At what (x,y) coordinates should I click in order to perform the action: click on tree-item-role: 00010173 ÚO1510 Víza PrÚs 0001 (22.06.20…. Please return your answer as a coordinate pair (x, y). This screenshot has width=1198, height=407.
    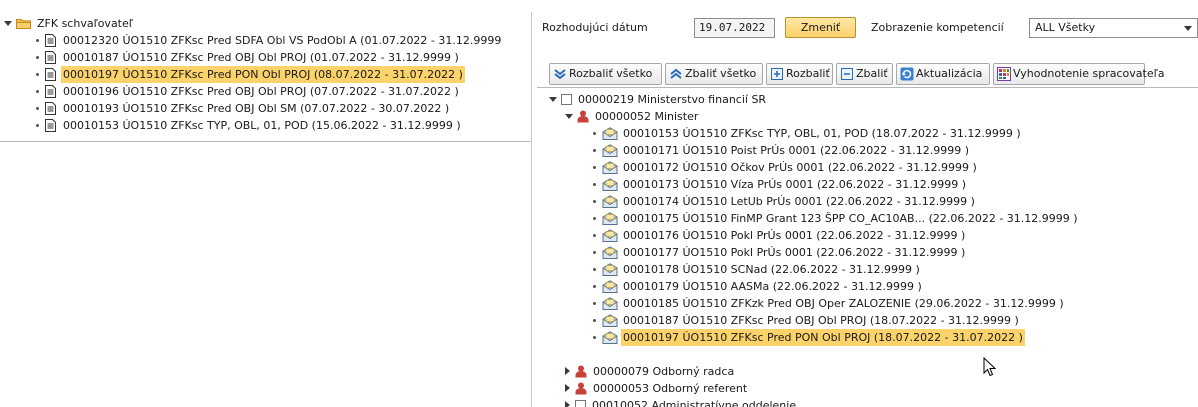
    Looking at the image, I should click on (780, 183).